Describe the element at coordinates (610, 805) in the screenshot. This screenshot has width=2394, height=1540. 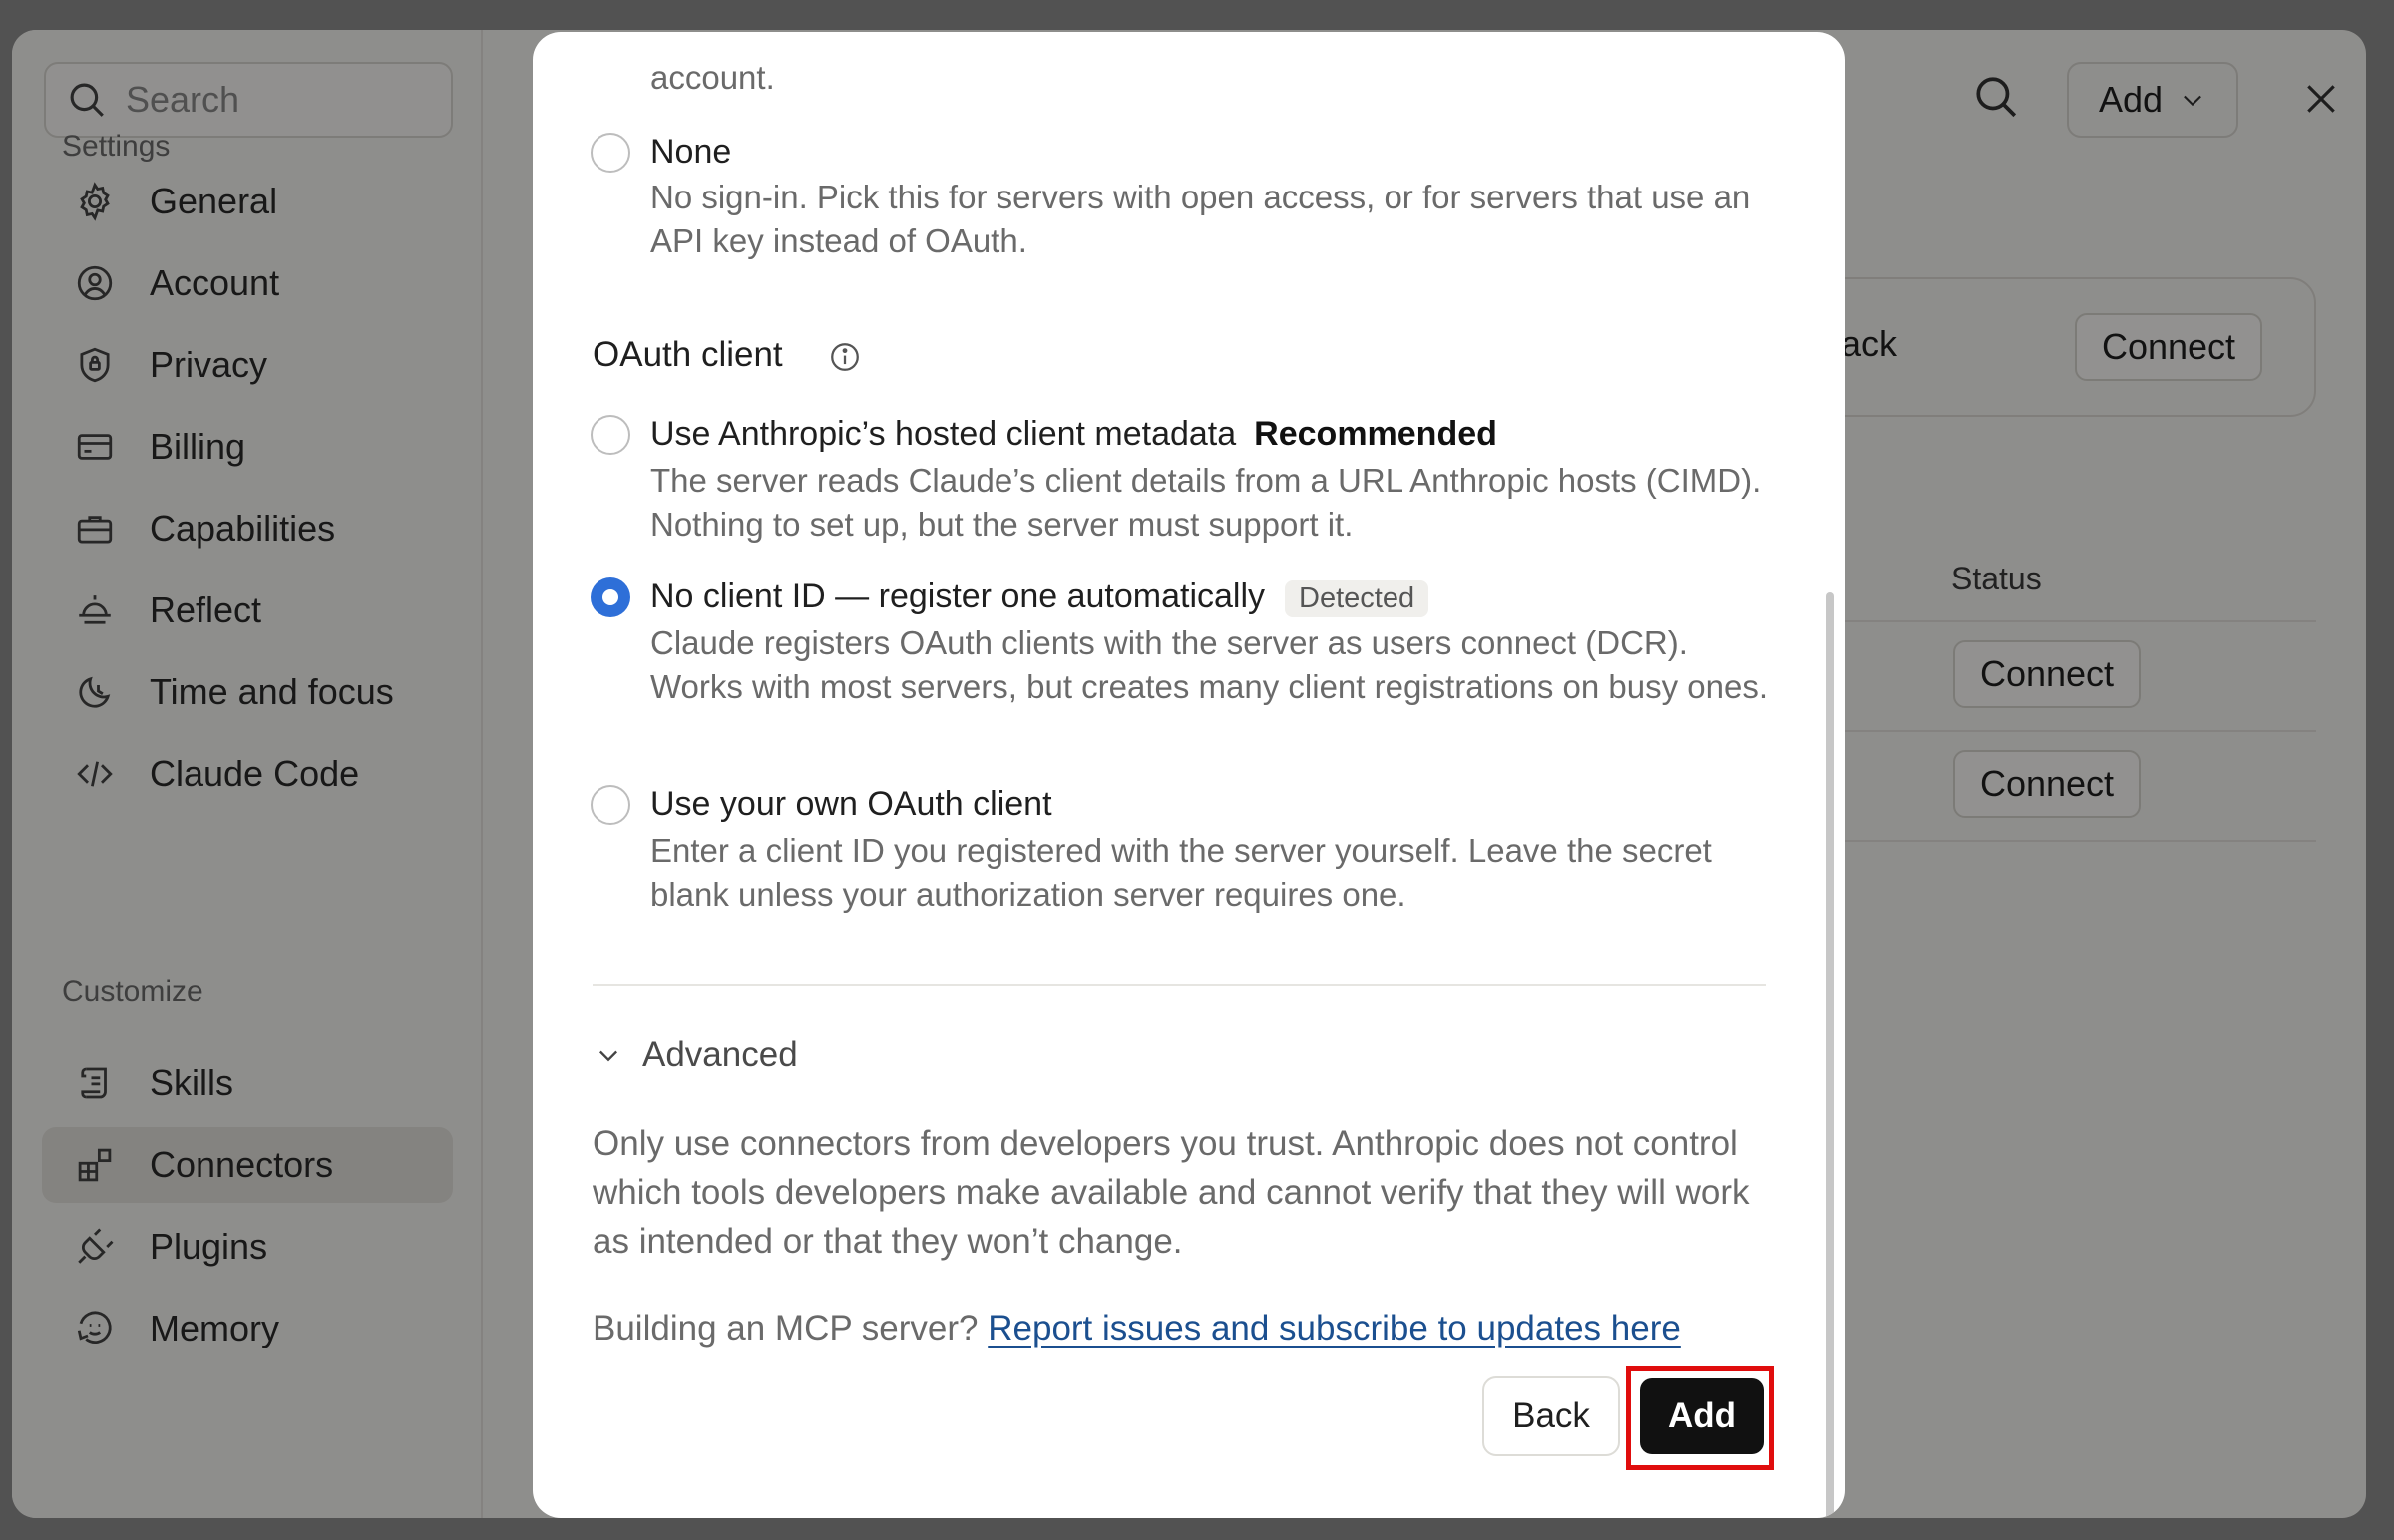
I see `radio-own-oauth-client` at that location.